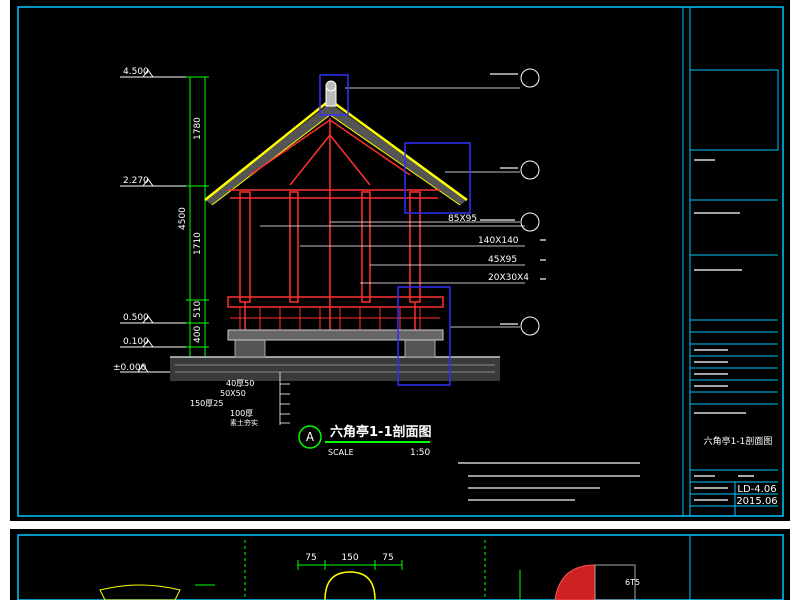 This screenshot has height=604, width=800. I want to click on bottom-dim-75-left: 75, so click(310, 558).